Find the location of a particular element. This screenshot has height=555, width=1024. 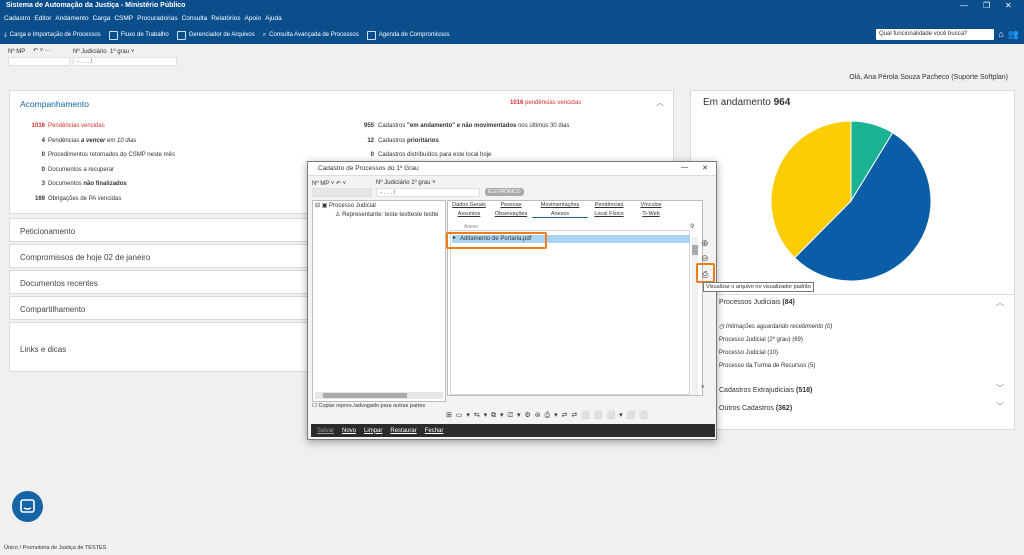

minimize-icon: — is located at coordinates (964, 5).